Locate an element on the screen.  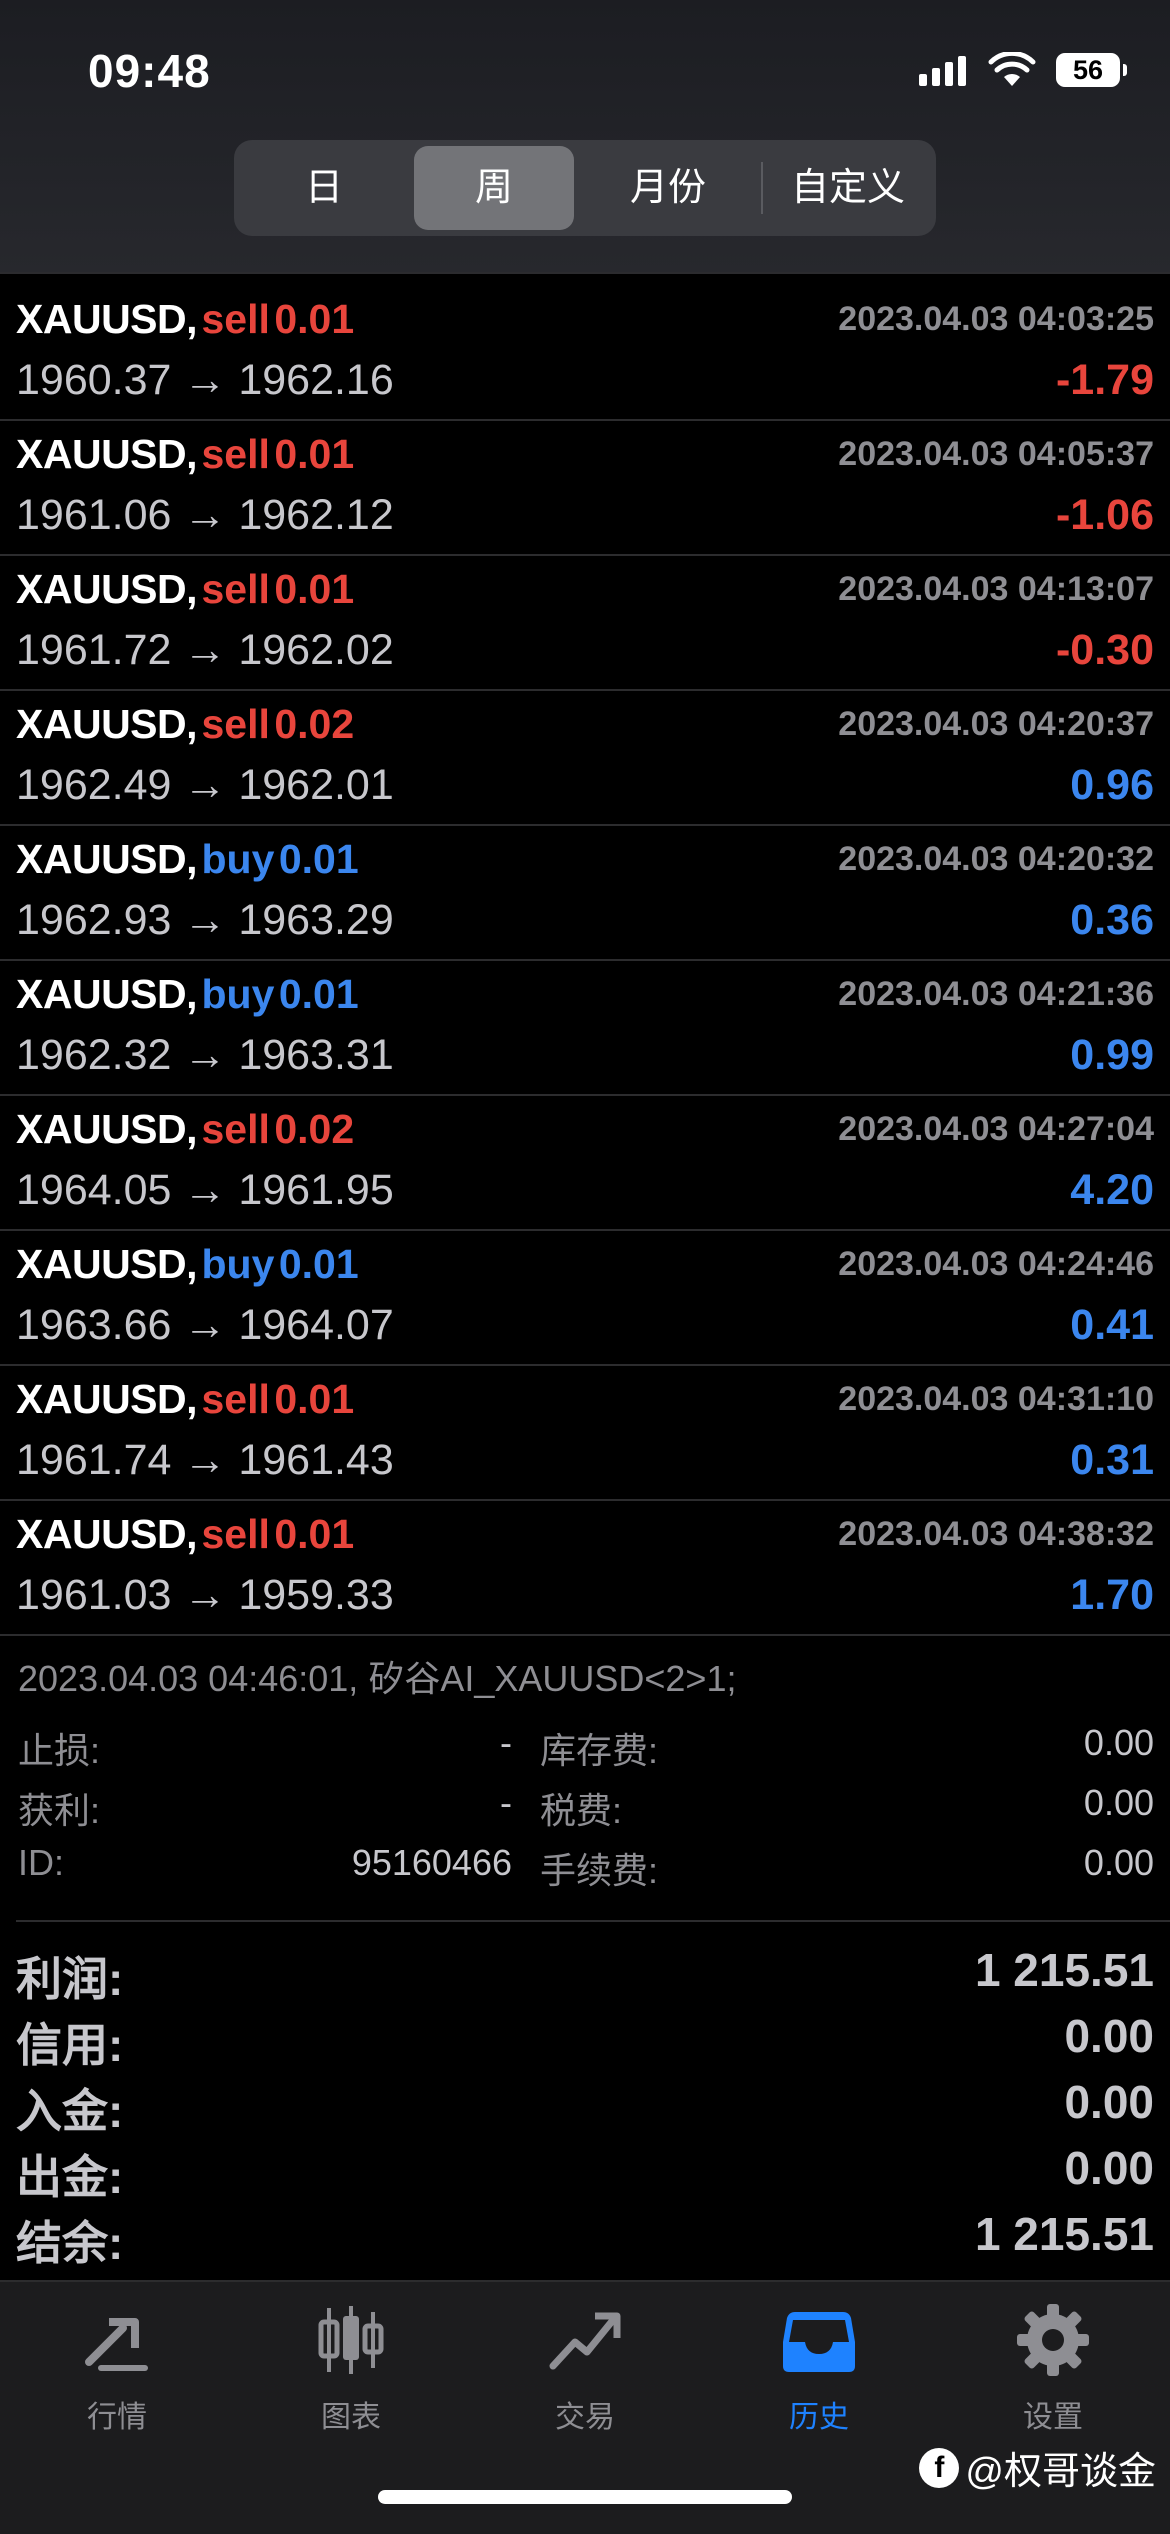
candlestick-chart-icon is located at coordinates (351, 2340).